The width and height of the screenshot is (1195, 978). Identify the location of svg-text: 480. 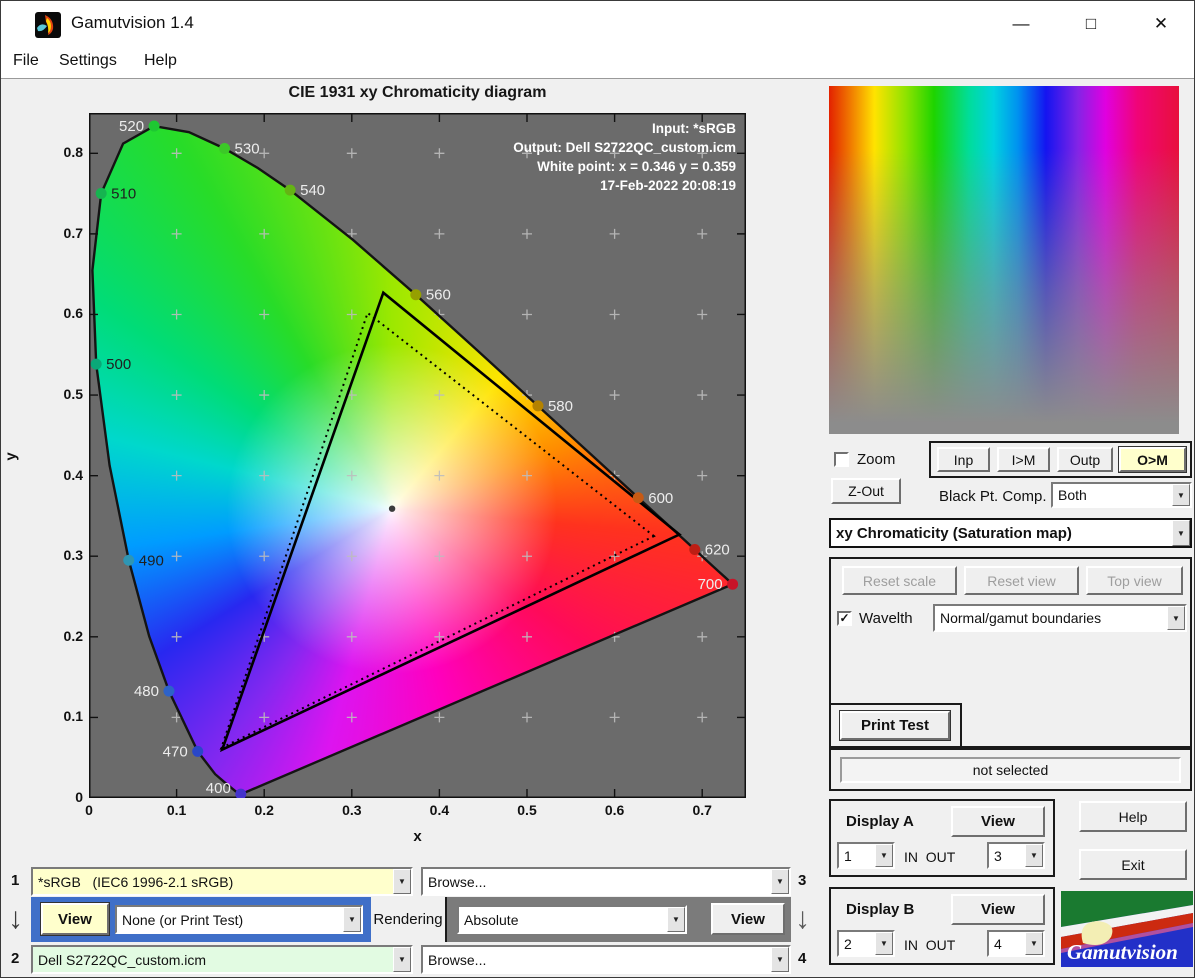
(146, 691).